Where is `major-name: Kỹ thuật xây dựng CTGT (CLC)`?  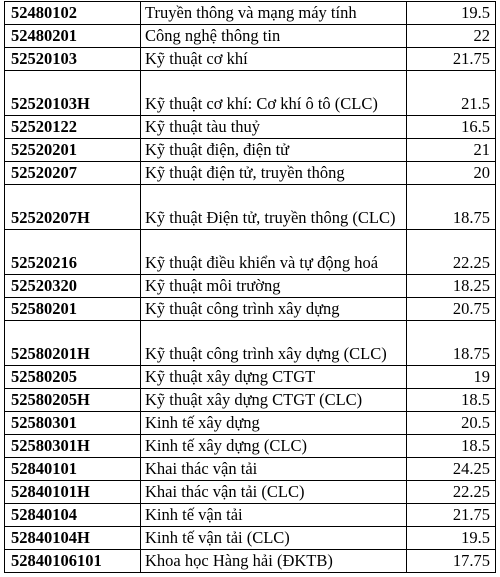 major-name: Kỹ thuật xây dựng CTGT (CLC) is located at coordinates (273, 400).